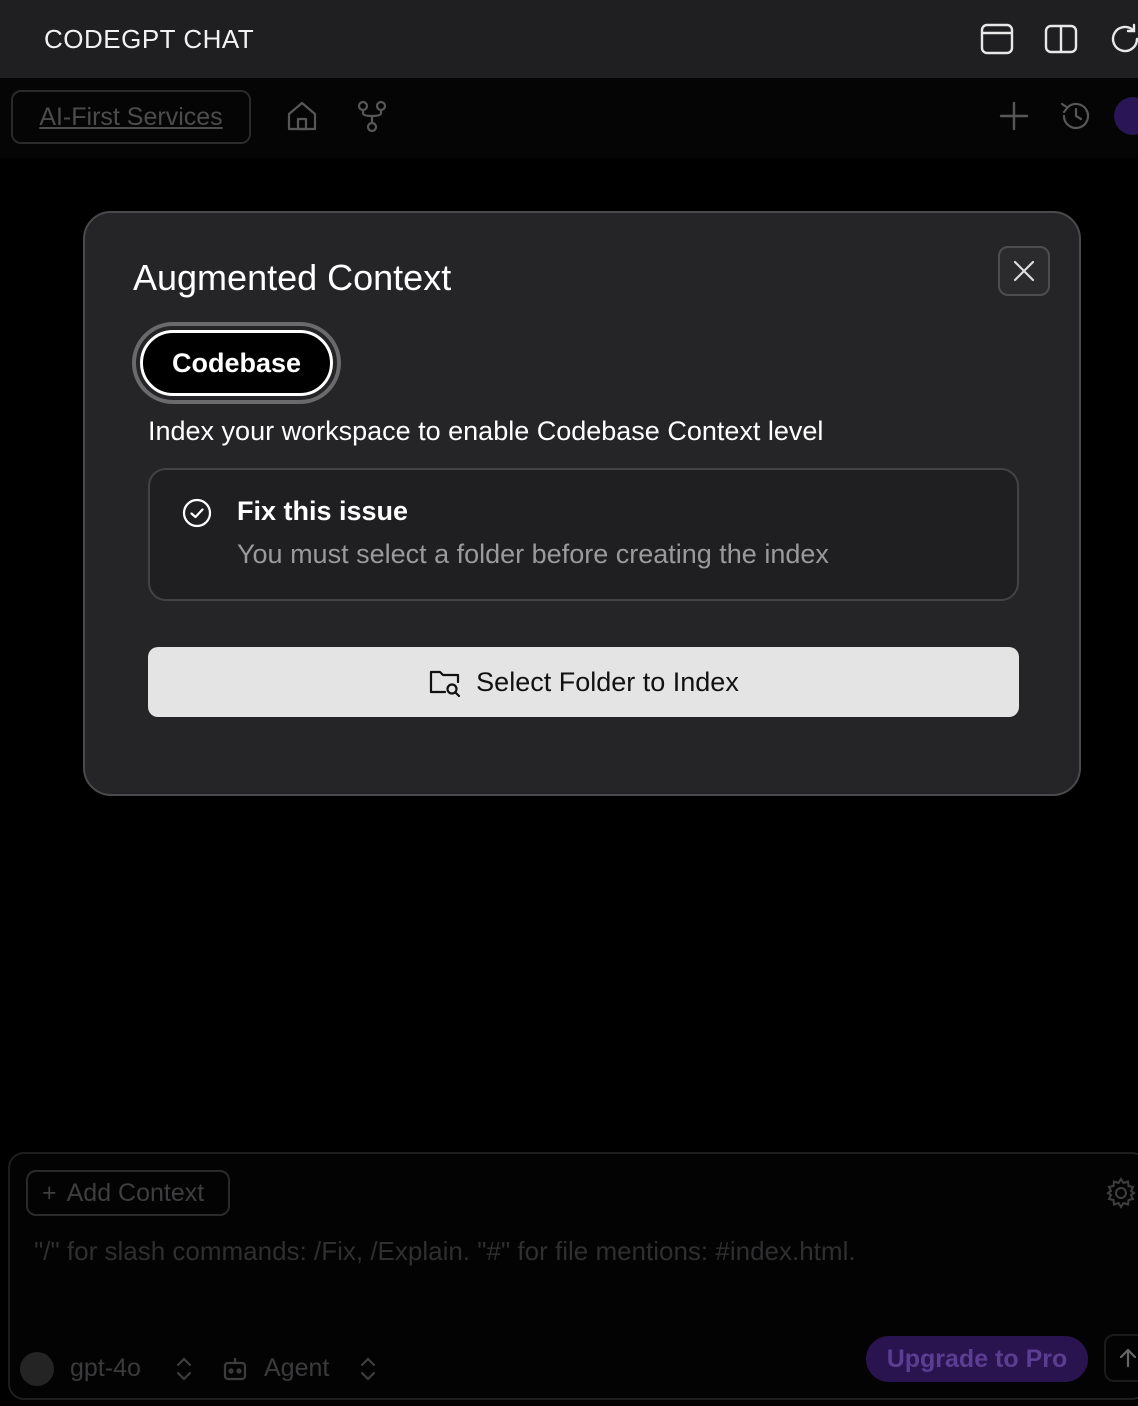  Describe the element at coordinates (235, 1369) in the screenshot. I see `robot-icon` at that location.